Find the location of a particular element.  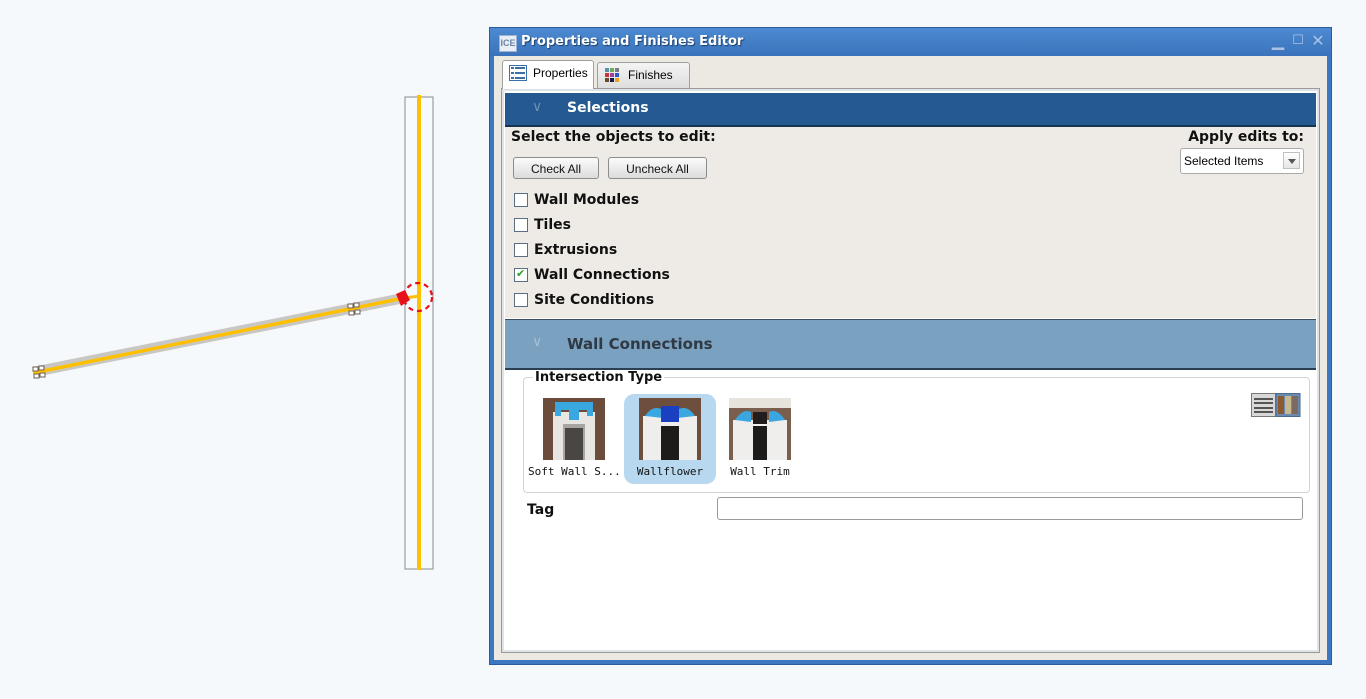

wall-connections-section-header: ∨ Wall Connections is located at coordinates (910, 344).